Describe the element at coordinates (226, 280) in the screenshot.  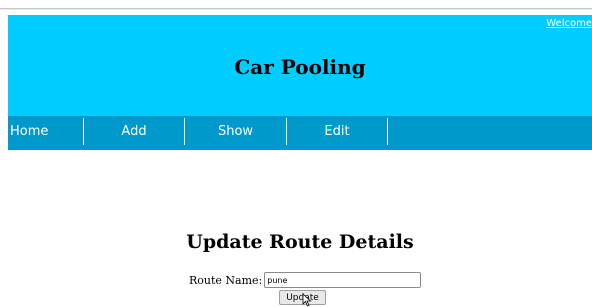
I see `route-name-label: Route Name:` at that location.